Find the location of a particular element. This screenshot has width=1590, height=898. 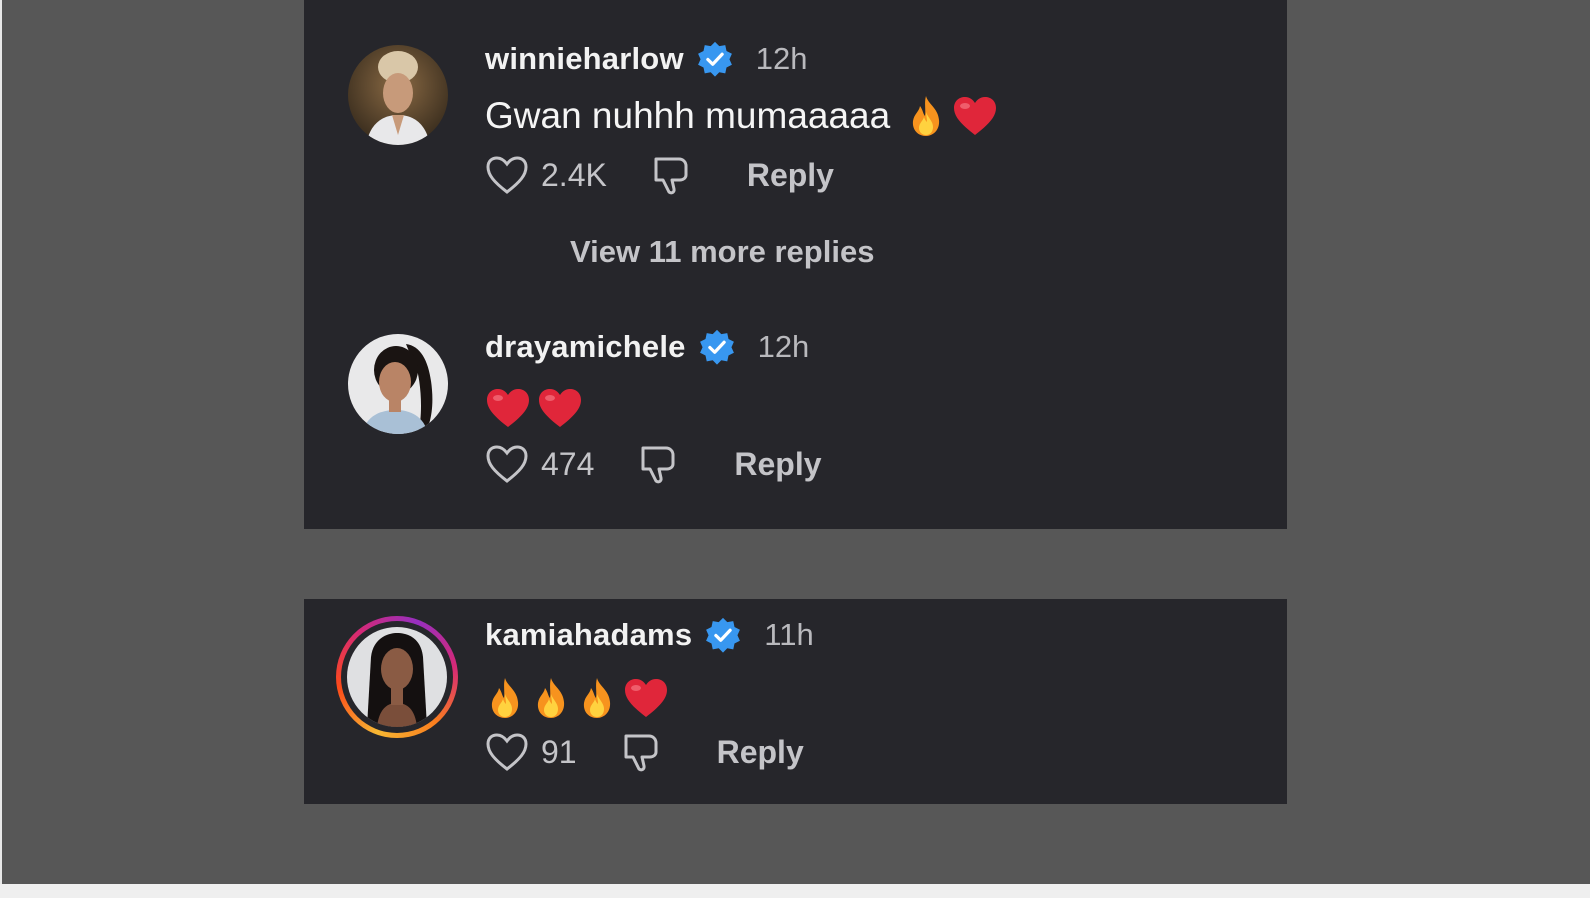

comment-actions: 91 Reply is located at coordinates (644, 752).